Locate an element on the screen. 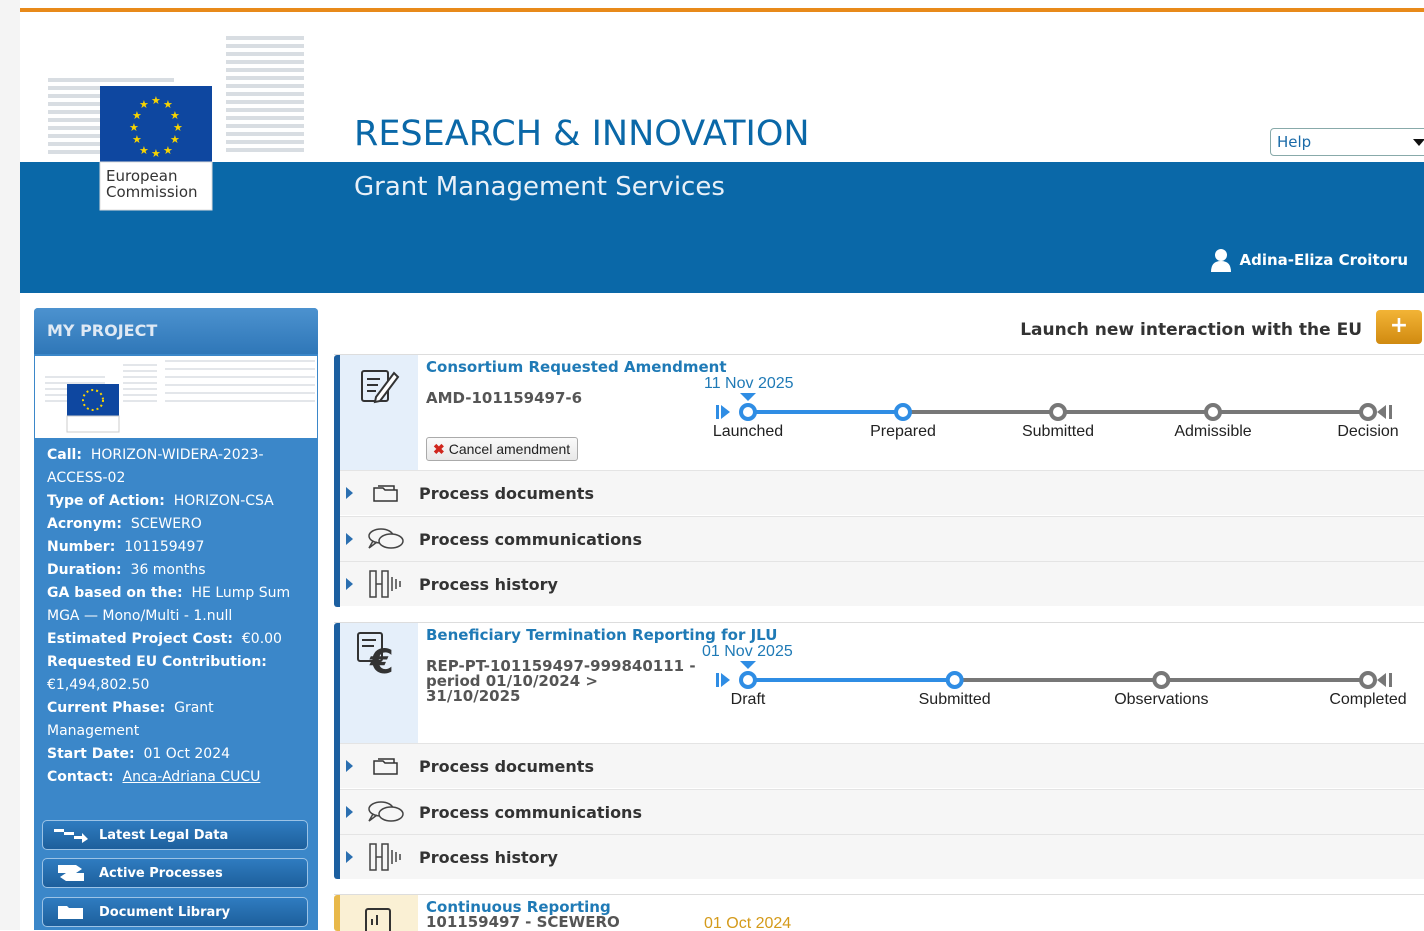  acronym-value: SCEWERO is located at coordinates (166, 524).